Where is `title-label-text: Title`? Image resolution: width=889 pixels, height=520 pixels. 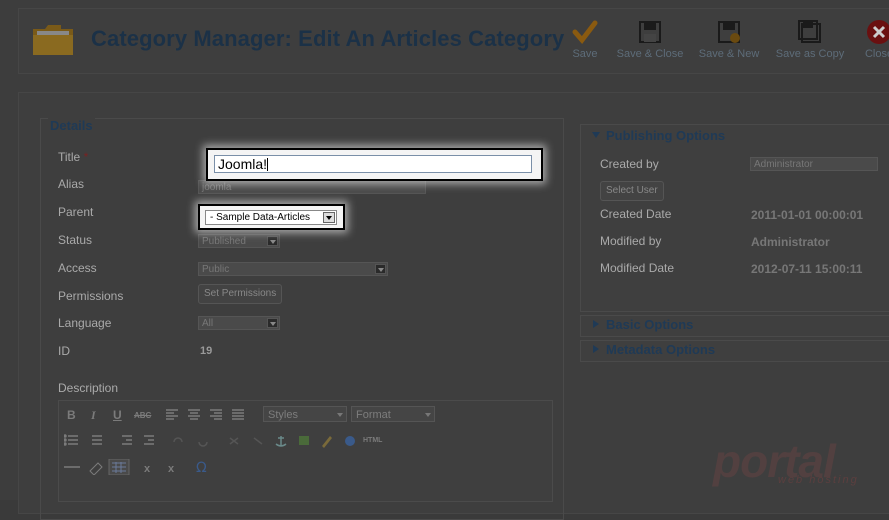
title-label-text: Title is located at coordinates (69, 157).